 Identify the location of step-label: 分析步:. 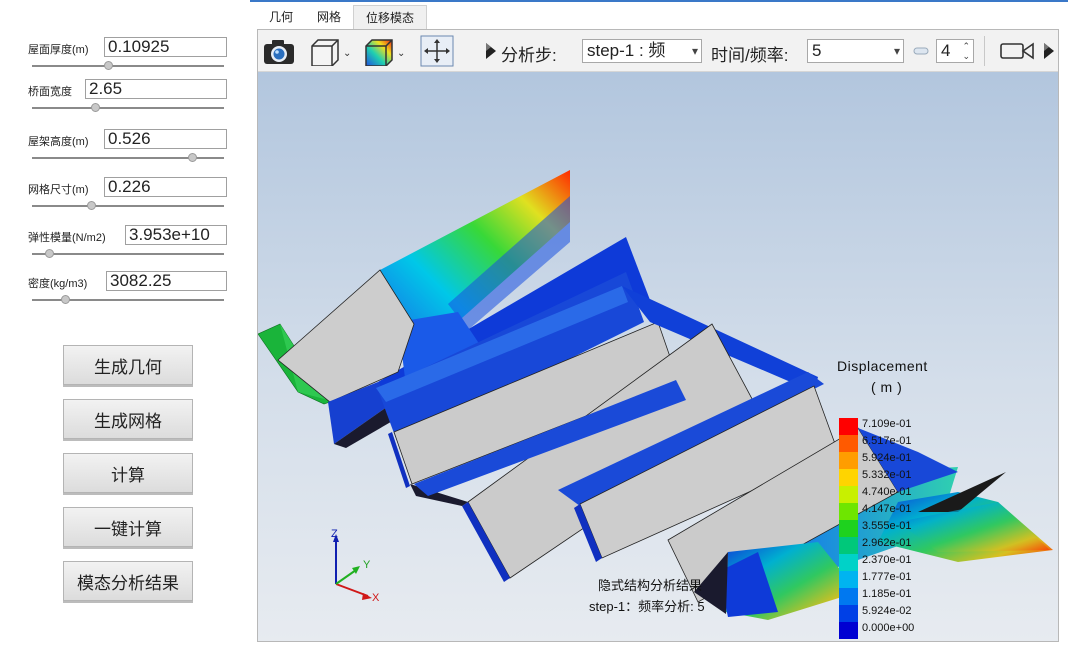
(529, 55).